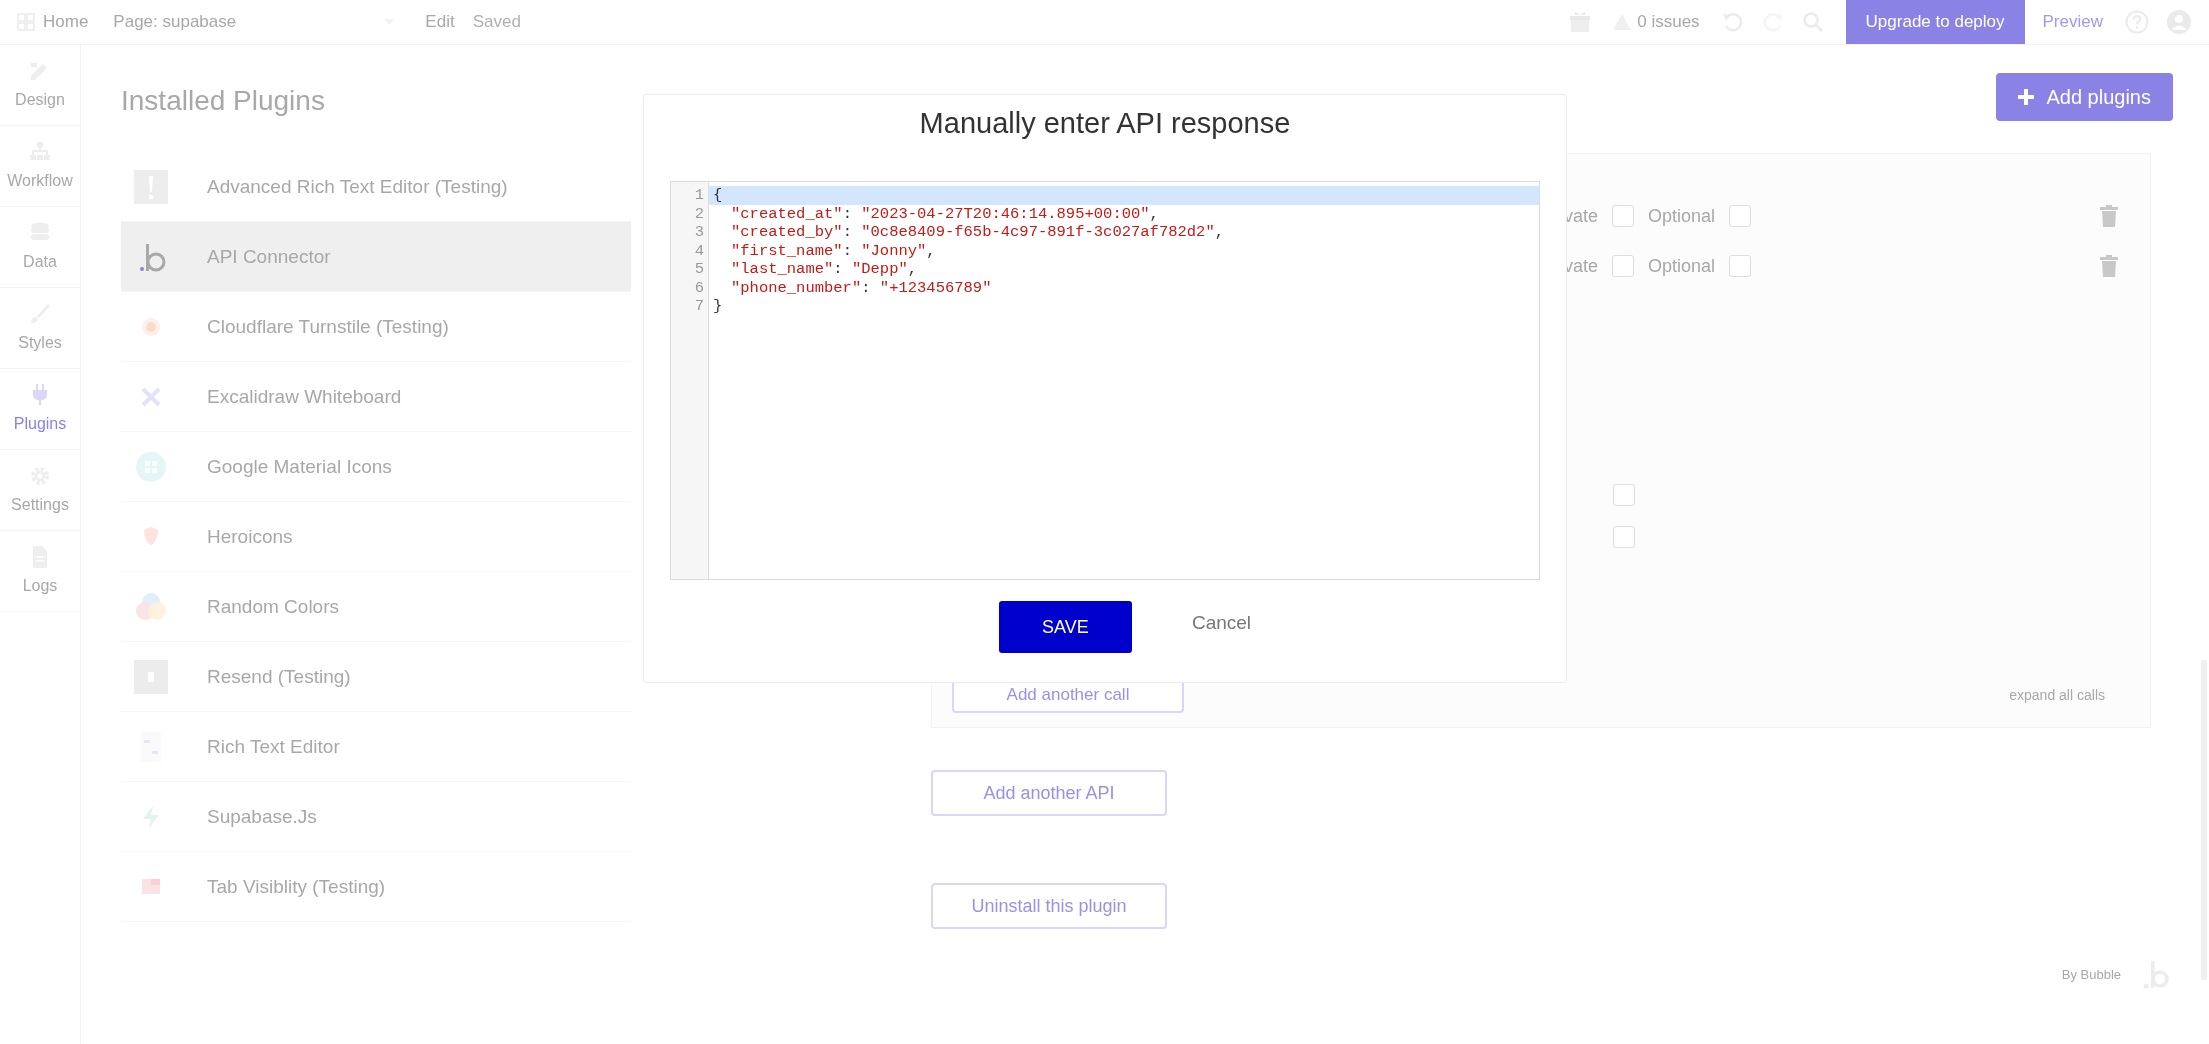  Describe the element at coordinates (376, 537) in the screenshot. I see `plugin-item: Heroicons` at that location.